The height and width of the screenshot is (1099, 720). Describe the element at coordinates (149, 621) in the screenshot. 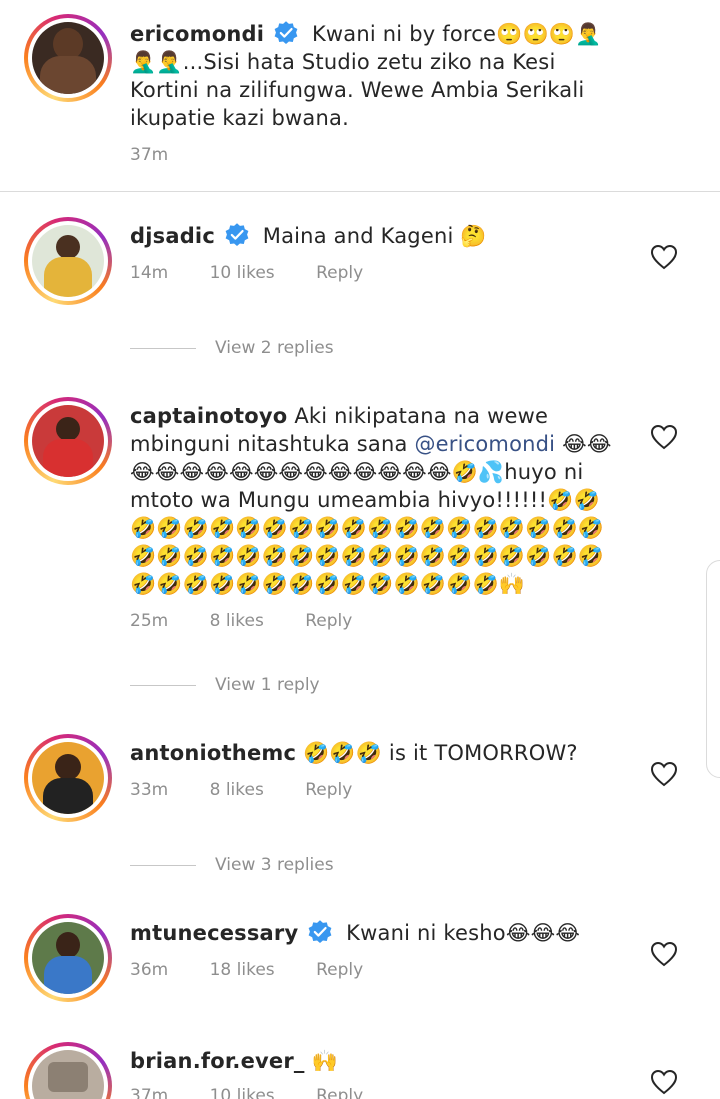

I see `timestamp: 25m` at that location.